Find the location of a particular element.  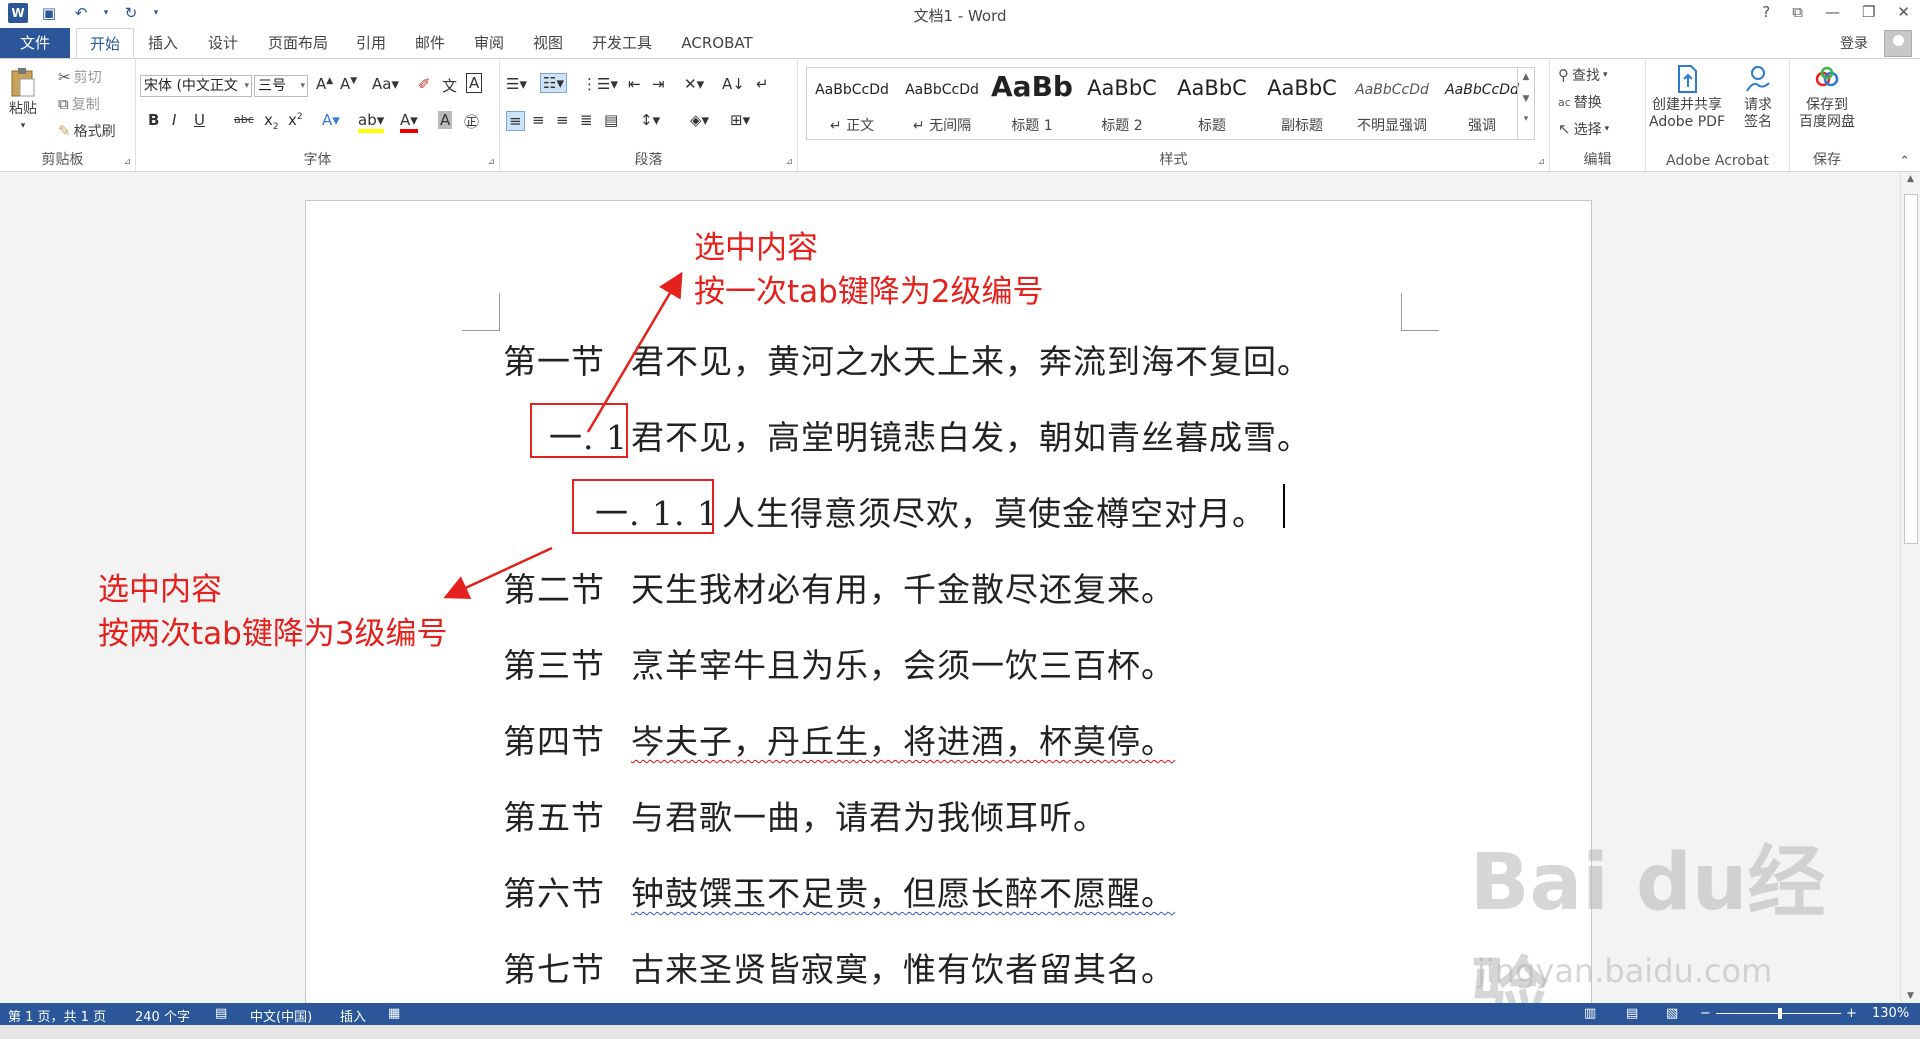

close-icon: ✕ is located at coordinates (1903, 12).